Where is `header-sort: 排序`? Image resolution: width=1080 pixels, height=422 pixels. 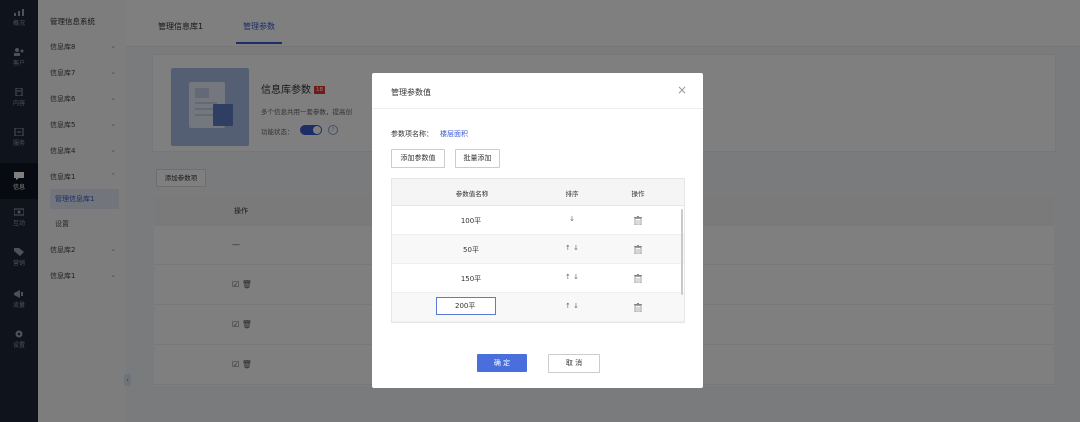
header-sort: 排序 is located at coordinates (572, 194).